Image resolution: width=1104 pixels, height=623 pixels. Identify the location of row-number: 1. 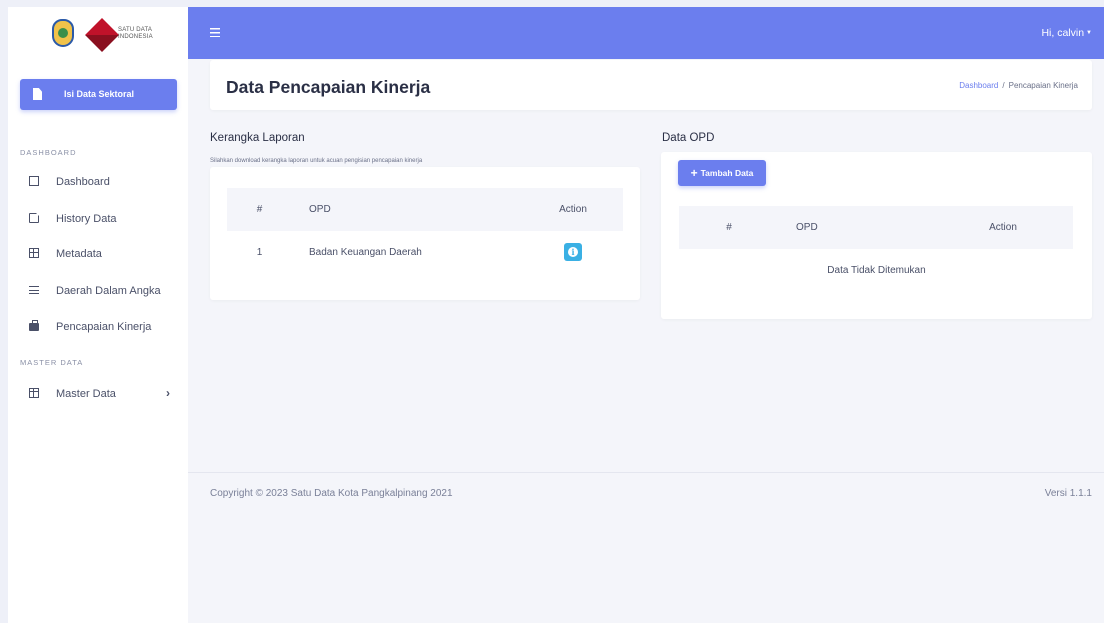
(259, 252).